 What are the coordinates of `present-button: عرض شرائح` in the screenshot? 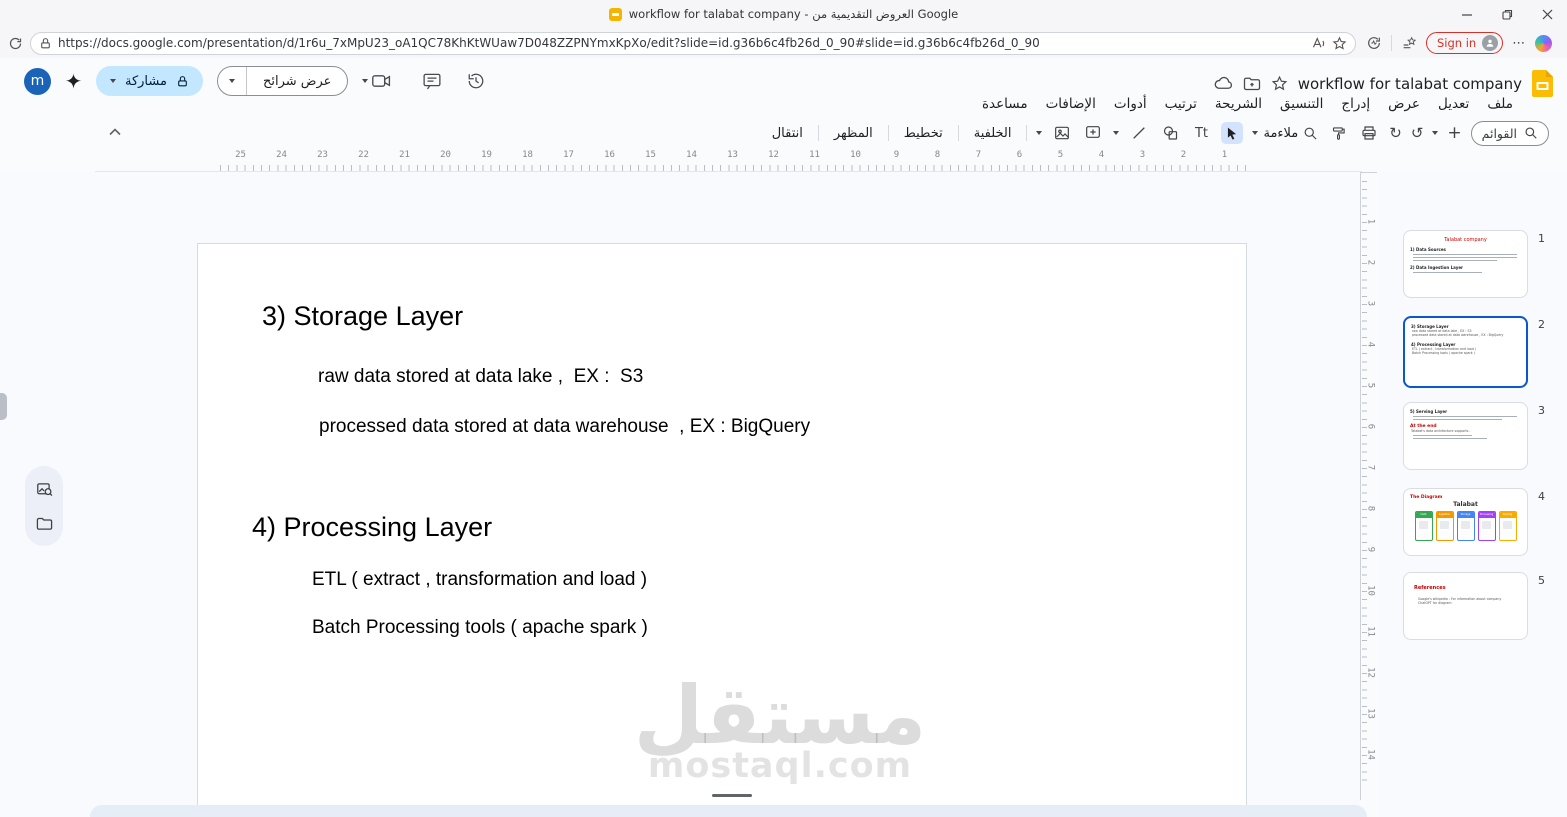 It's located at (297, 81).